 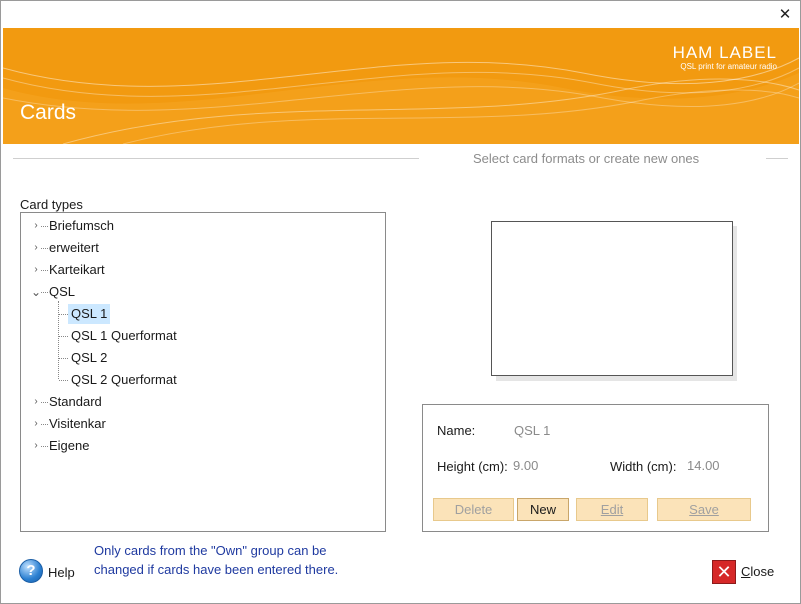 What do you see at coordinates (777, 158) in the screenshot?
I see `separator-right` at bounding box center [777, 158].